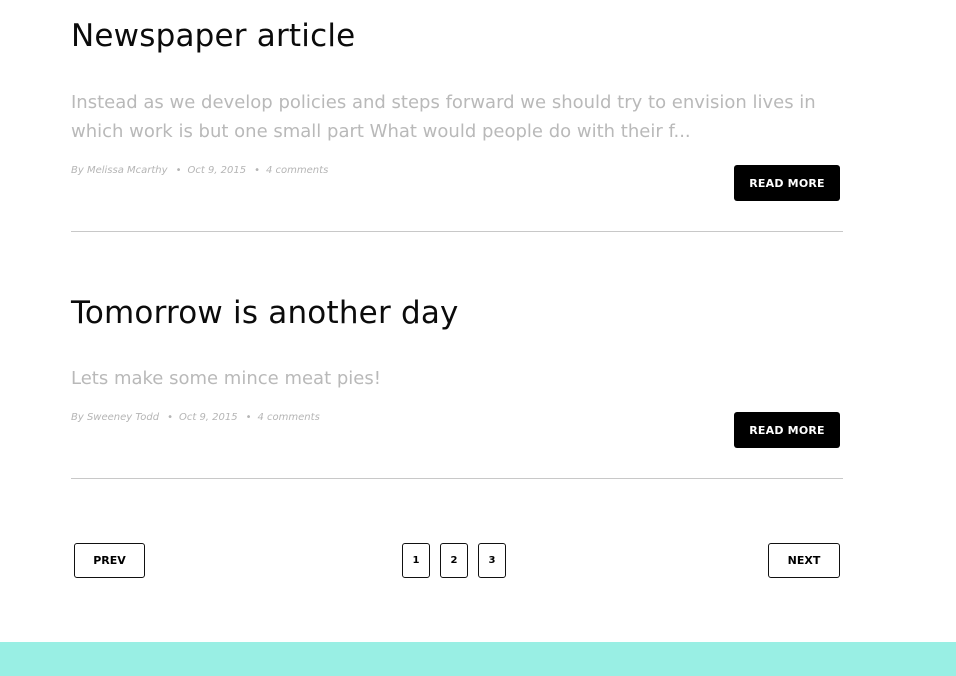 Image resolution: width=956 pixels, height=676 pixels. What do you see at coordinates (115, 417) in the screenshot?
I see `post-author: By Sweeney Todd` at bounding box center [115, 417].